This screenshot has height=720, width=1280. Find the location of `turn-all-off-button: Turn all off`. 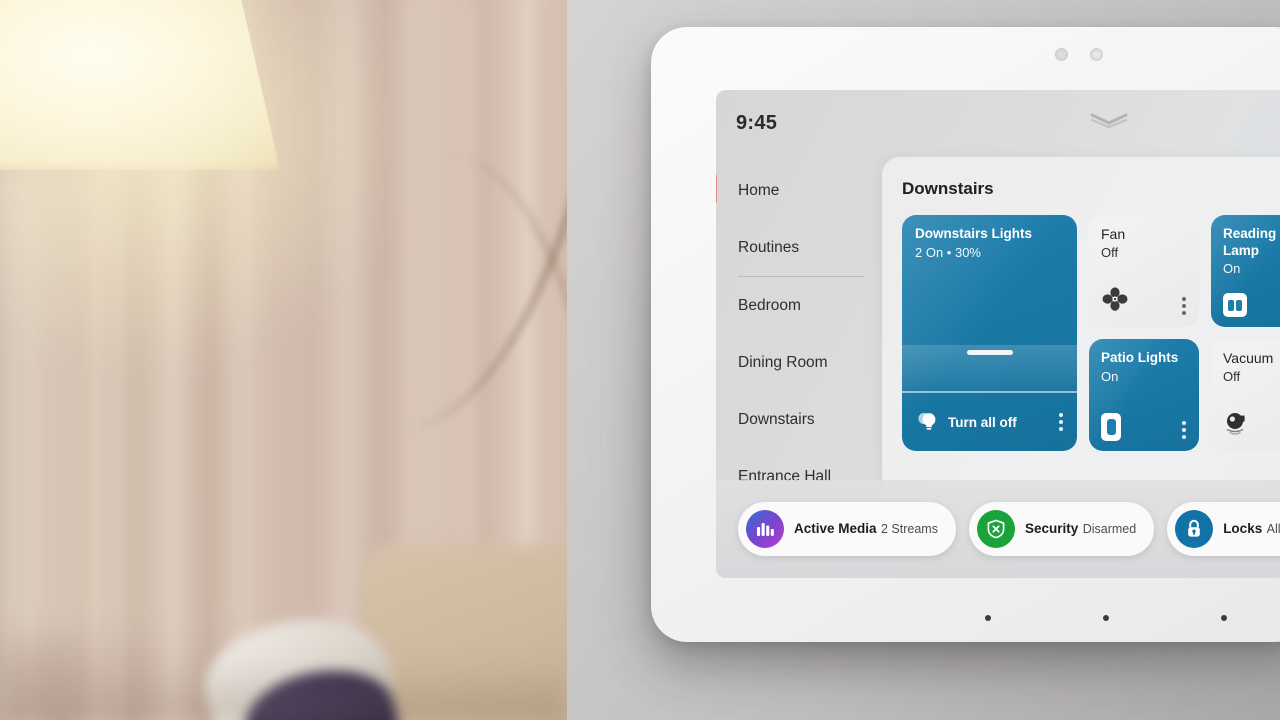

turn-all-off-button: Turn all off is located at coordinates (989, 422).